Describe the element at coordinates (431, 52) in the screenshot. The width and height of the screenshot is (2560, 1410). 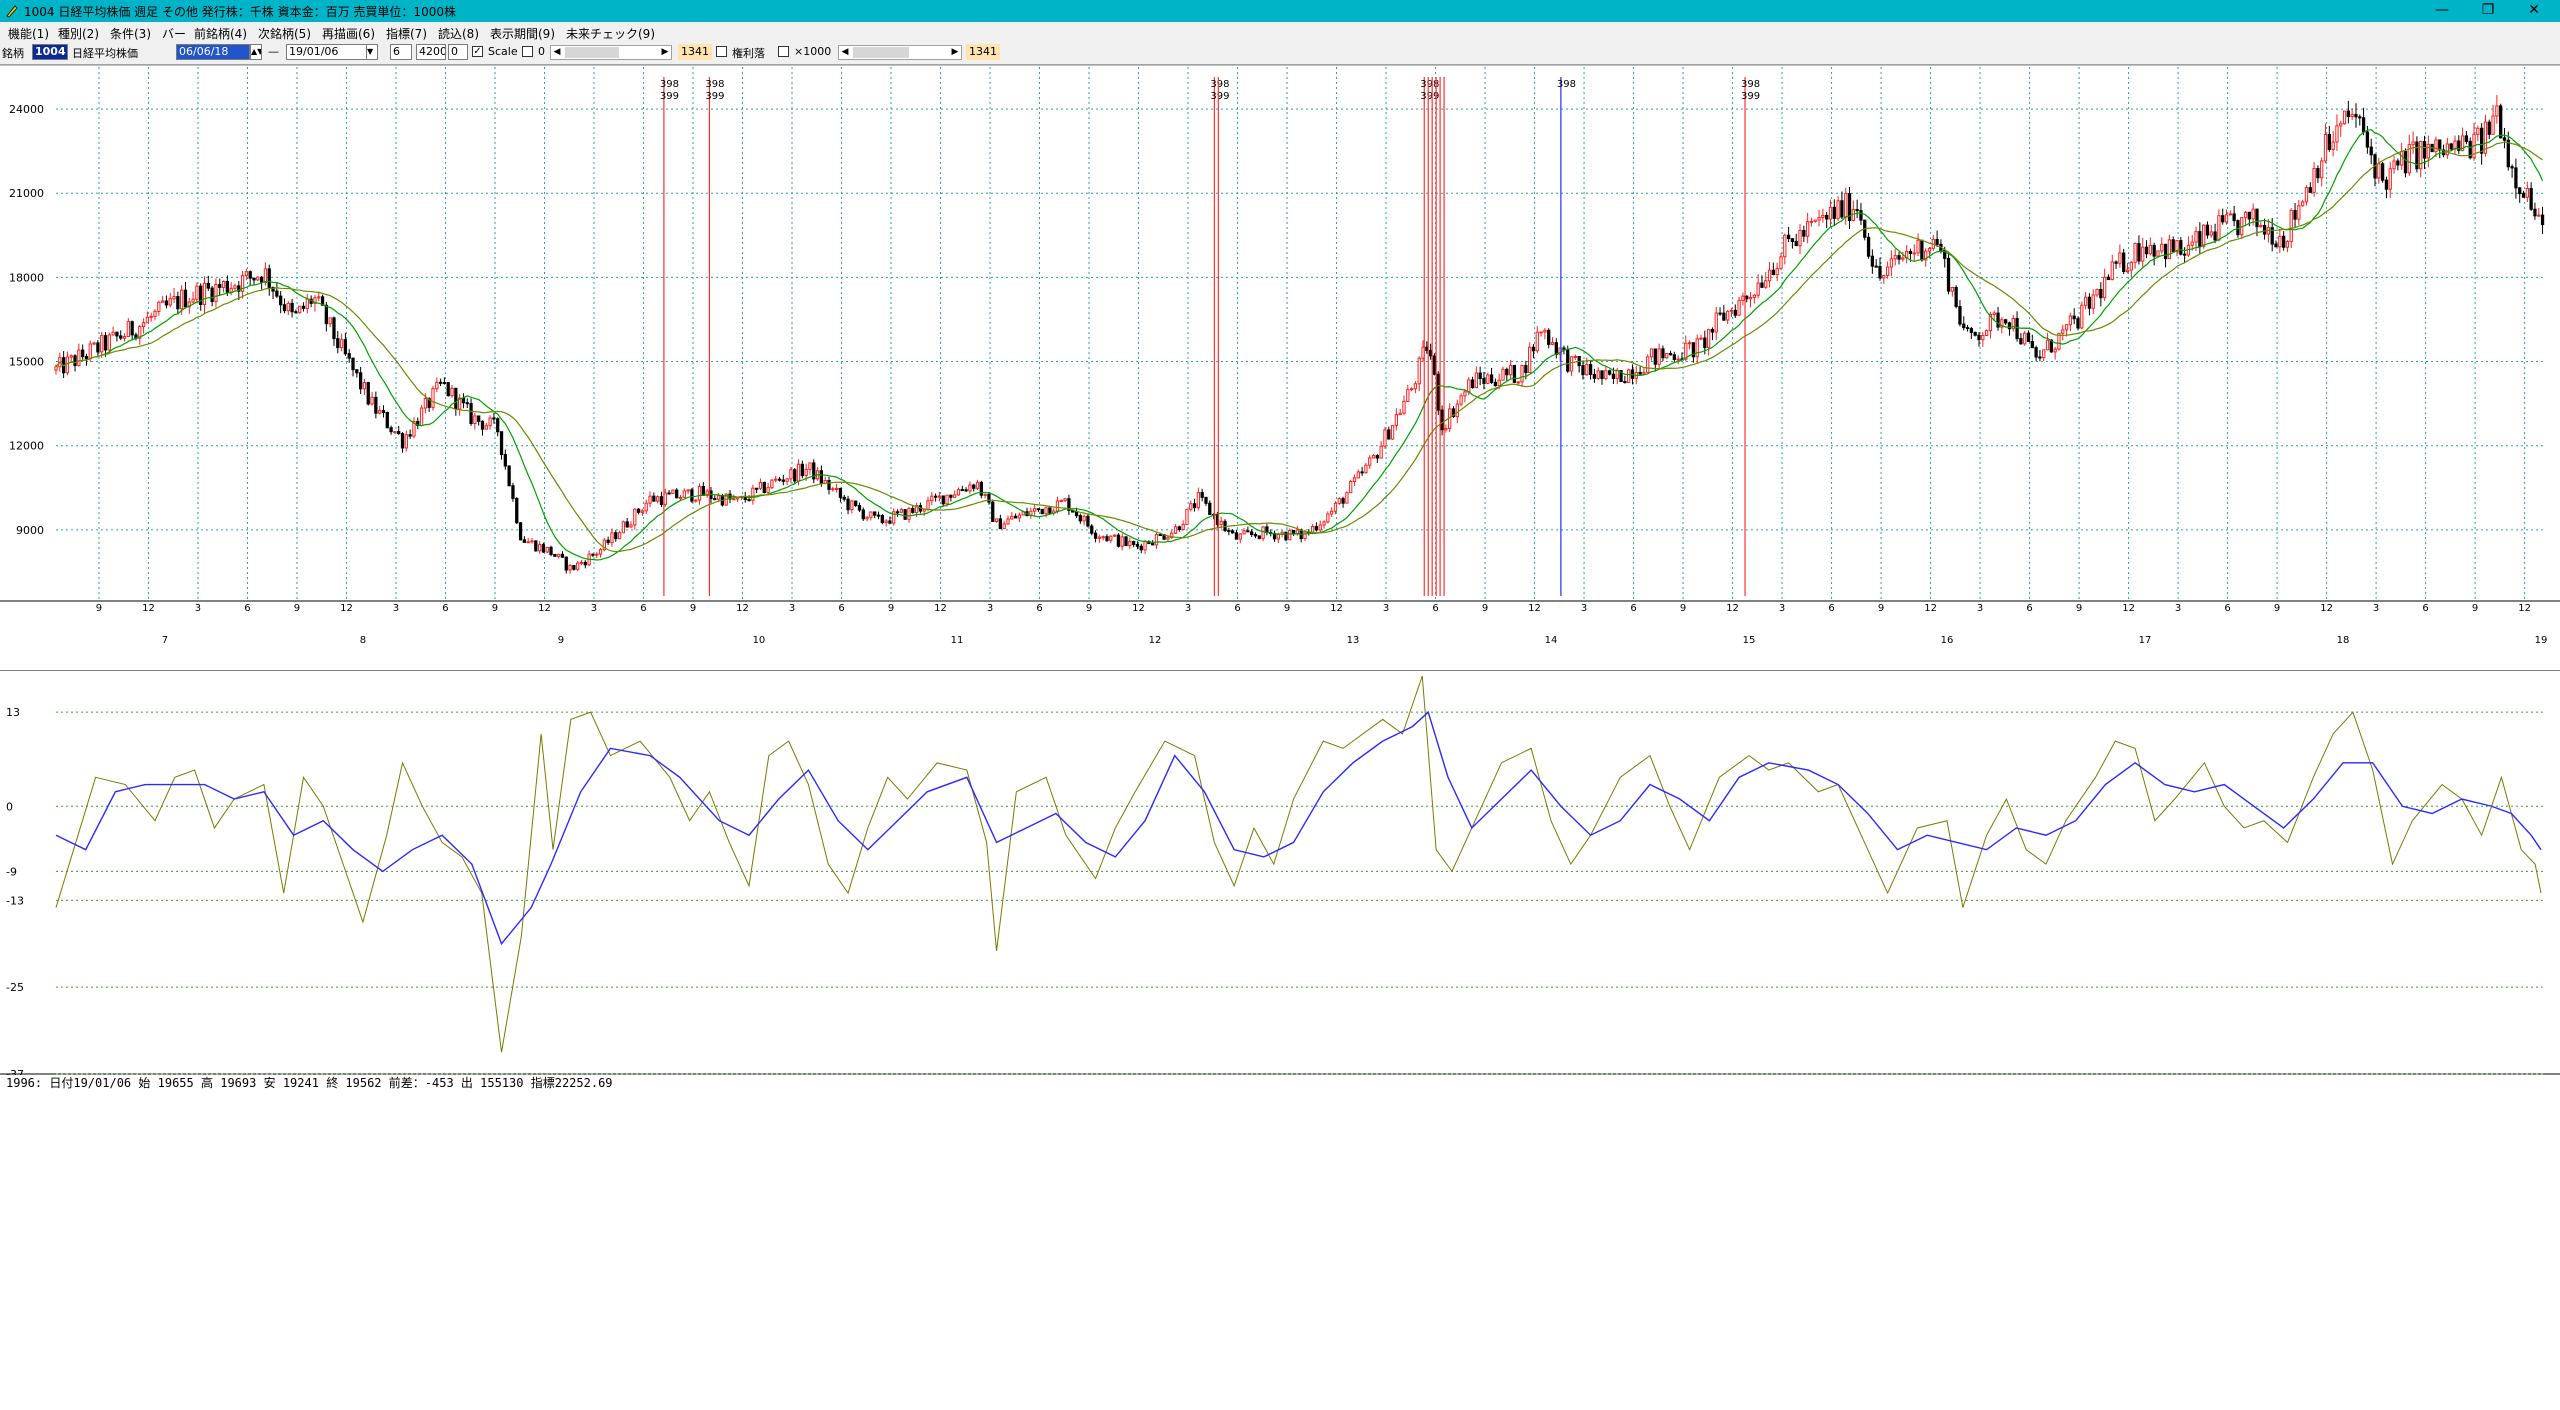
I see `value1-field: 4200` at that location.